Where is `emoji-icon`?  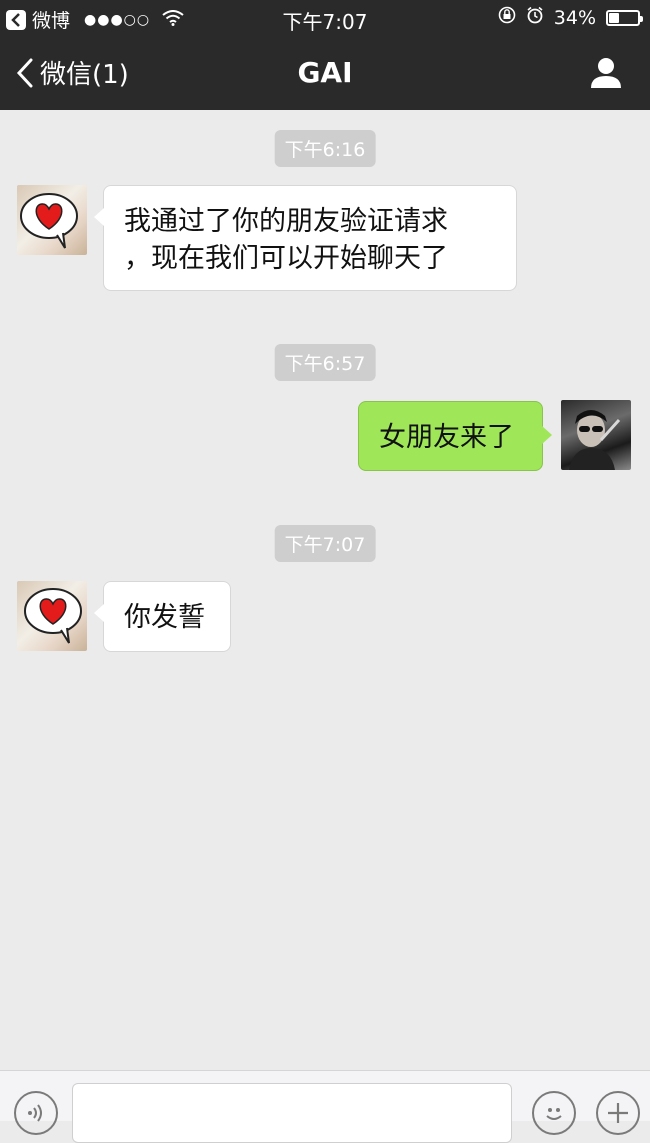 emoji-icon is located at coordinates (554, 1113).